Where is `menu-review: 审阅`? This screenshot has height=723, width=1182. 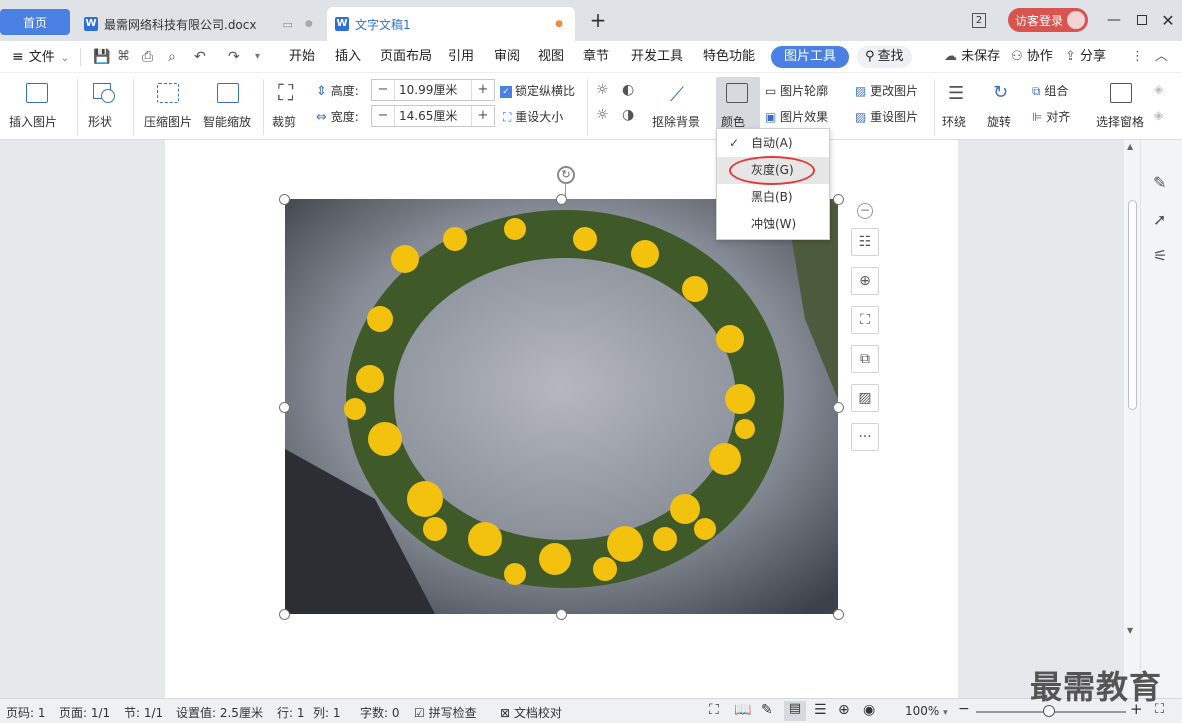
menu-review: 审阅 is located at coordinates (507, 57).